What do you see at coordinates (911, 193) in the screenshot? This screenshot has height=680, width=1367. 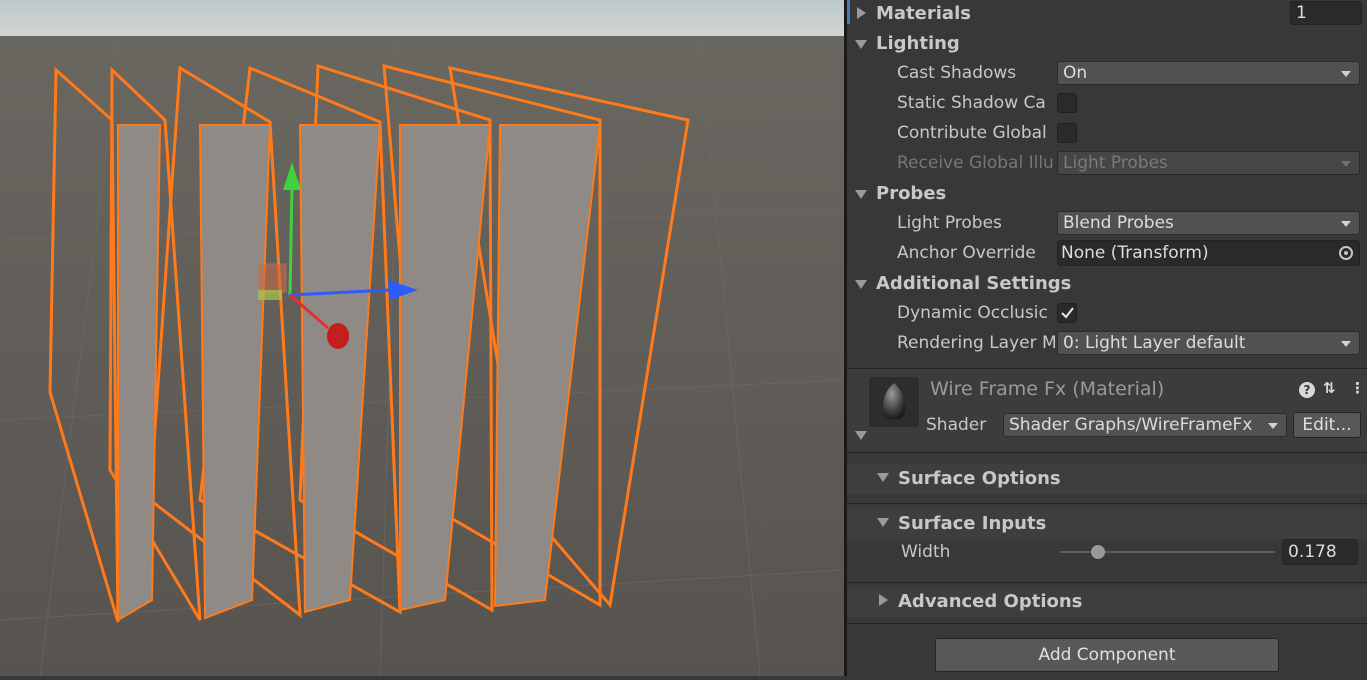 I see `probes-title: Probes` at bounding box center [911, 193].